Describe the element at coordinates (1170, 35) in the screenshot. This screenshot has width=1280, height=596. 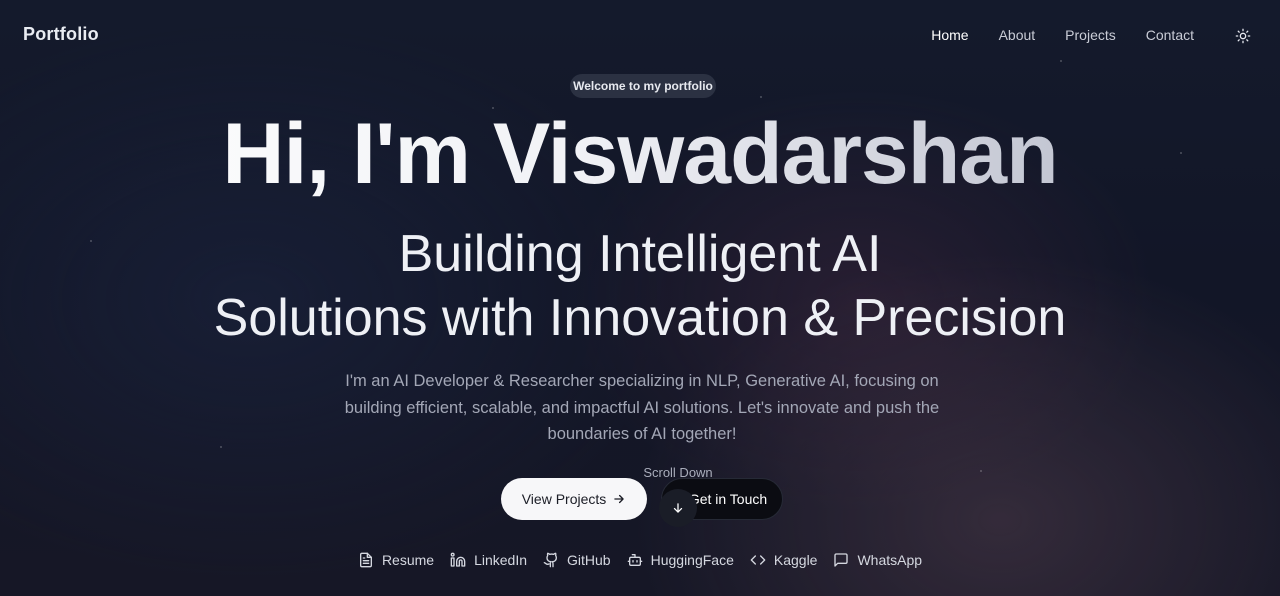
I see `nav-link-contact: Contact` at that location.